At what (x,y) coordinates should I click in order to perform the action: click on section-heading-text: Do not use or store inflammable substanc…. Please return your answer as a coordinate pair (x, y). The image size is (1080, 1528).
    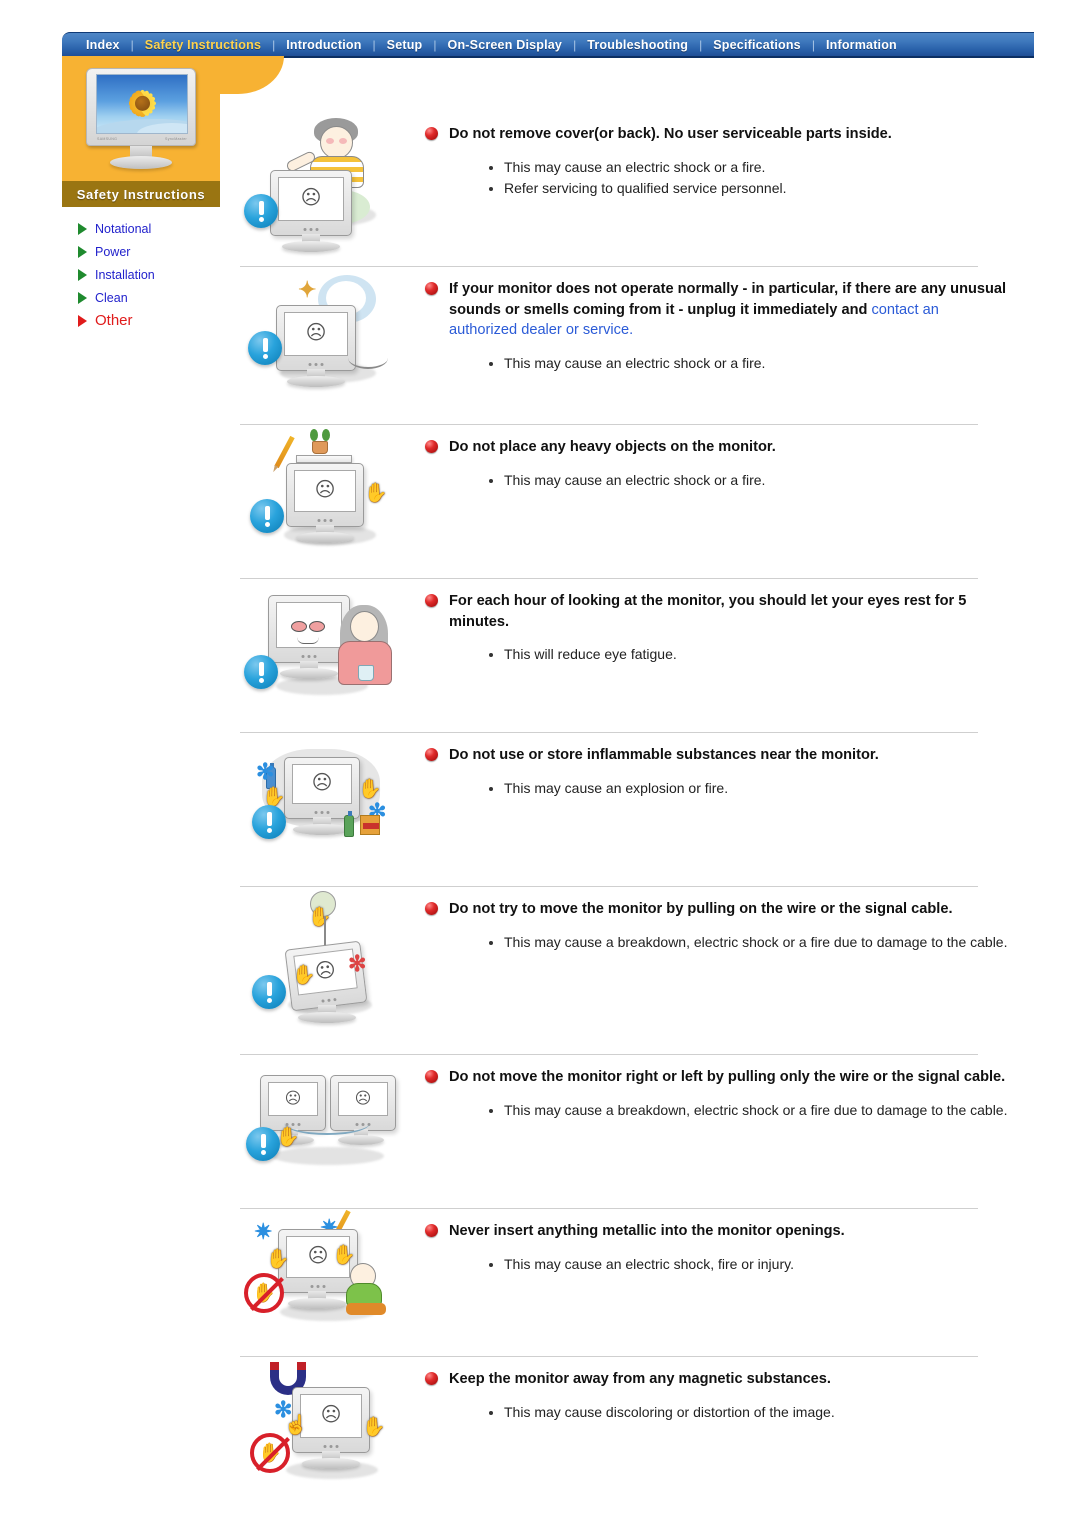
    Looking at the image, I should click on (664, 755).